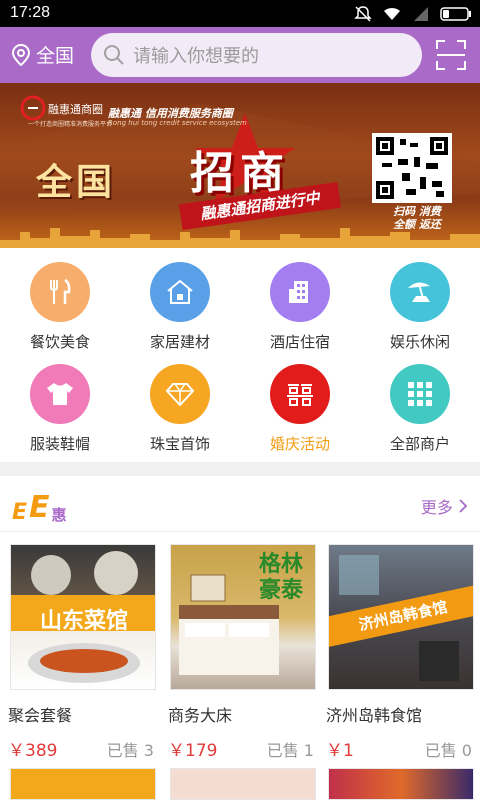  I want to click on category-label: 服装鞋帽, so click(59, 444).